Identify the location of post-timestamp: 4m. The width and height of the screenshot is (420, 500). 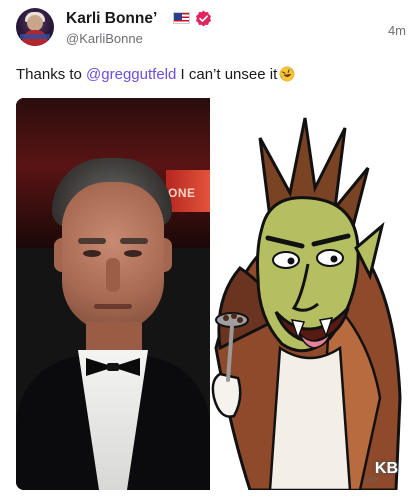
(397, 30).